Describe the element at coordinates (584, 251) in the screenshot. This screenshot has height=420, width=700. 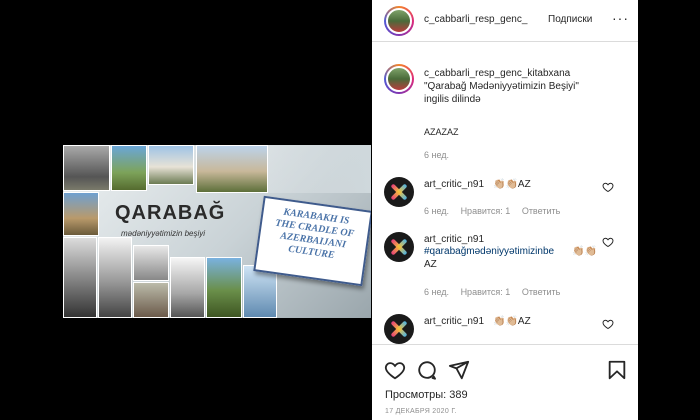
I see `comment-text: 👏🏼👏🏼` at that location.